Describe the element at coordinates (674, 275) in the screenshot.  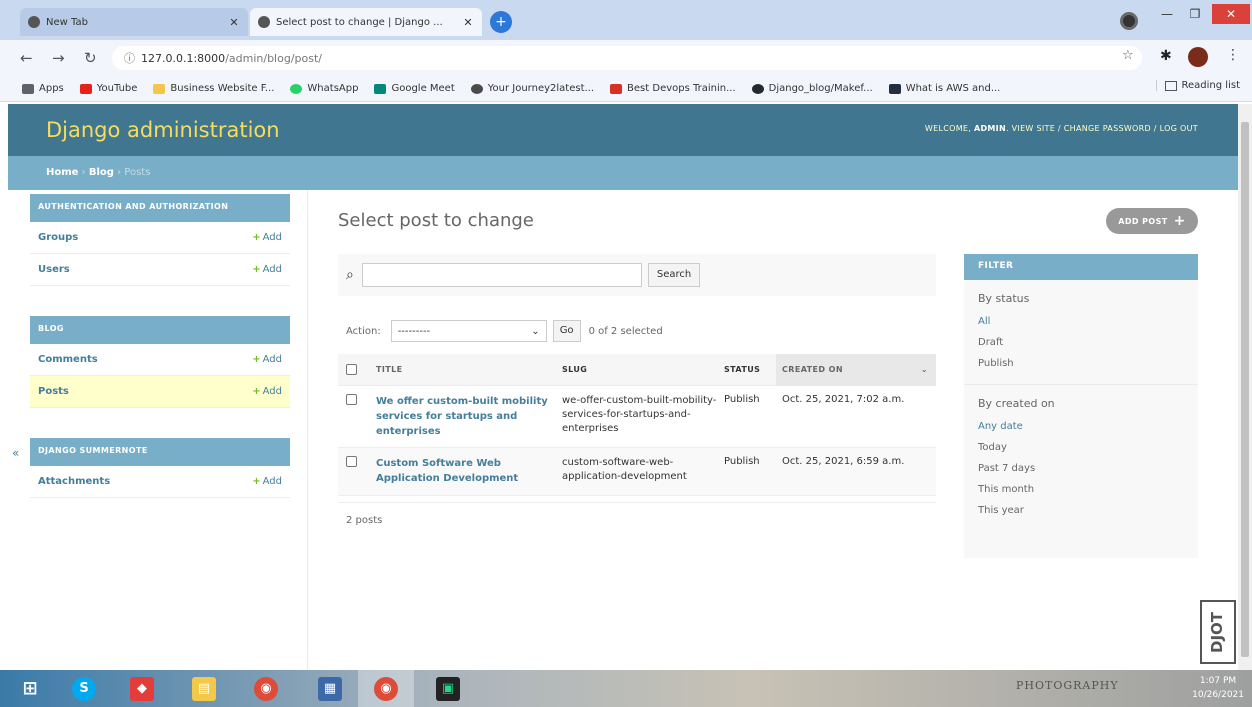
I see `search-button: Search` at that location.